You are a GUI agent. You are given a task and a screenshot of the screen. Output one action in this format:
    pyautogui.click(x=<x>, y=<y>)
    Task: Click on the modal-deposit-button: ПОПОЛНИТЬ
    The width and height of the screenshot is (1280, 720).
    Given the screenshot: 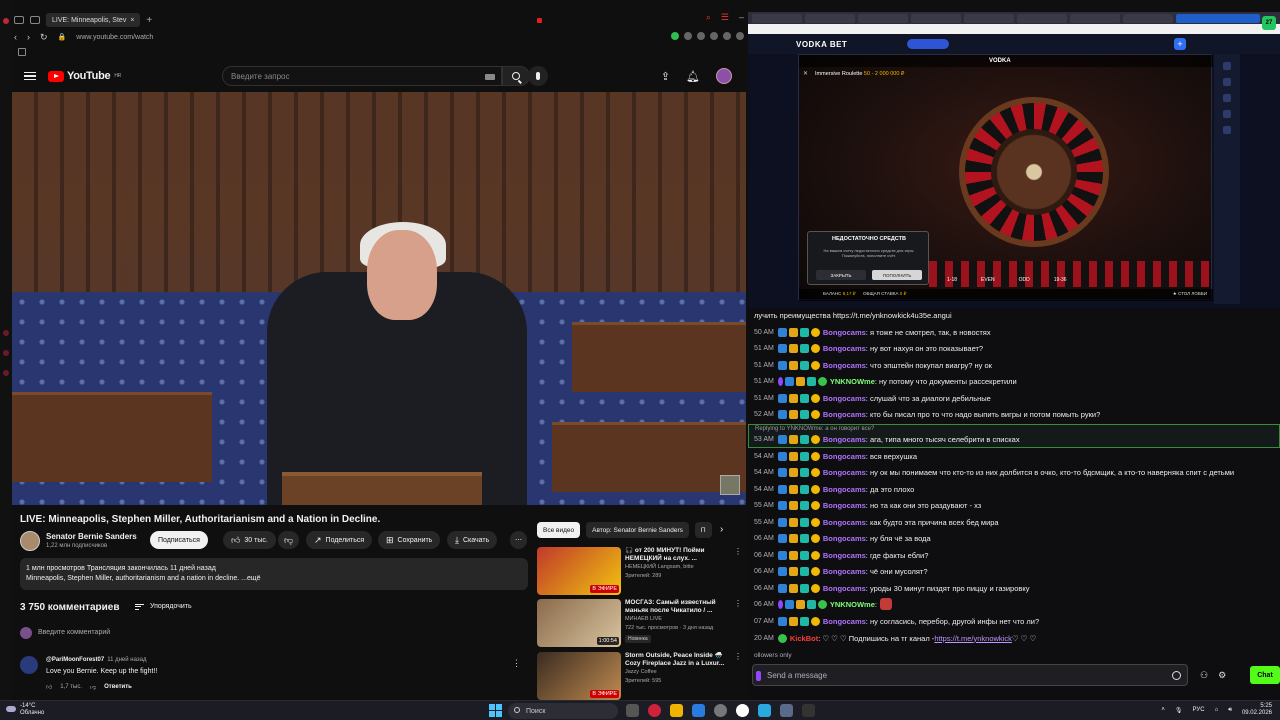 What is the action you would take?
    pyautogui.click(x=897, y=275)
    